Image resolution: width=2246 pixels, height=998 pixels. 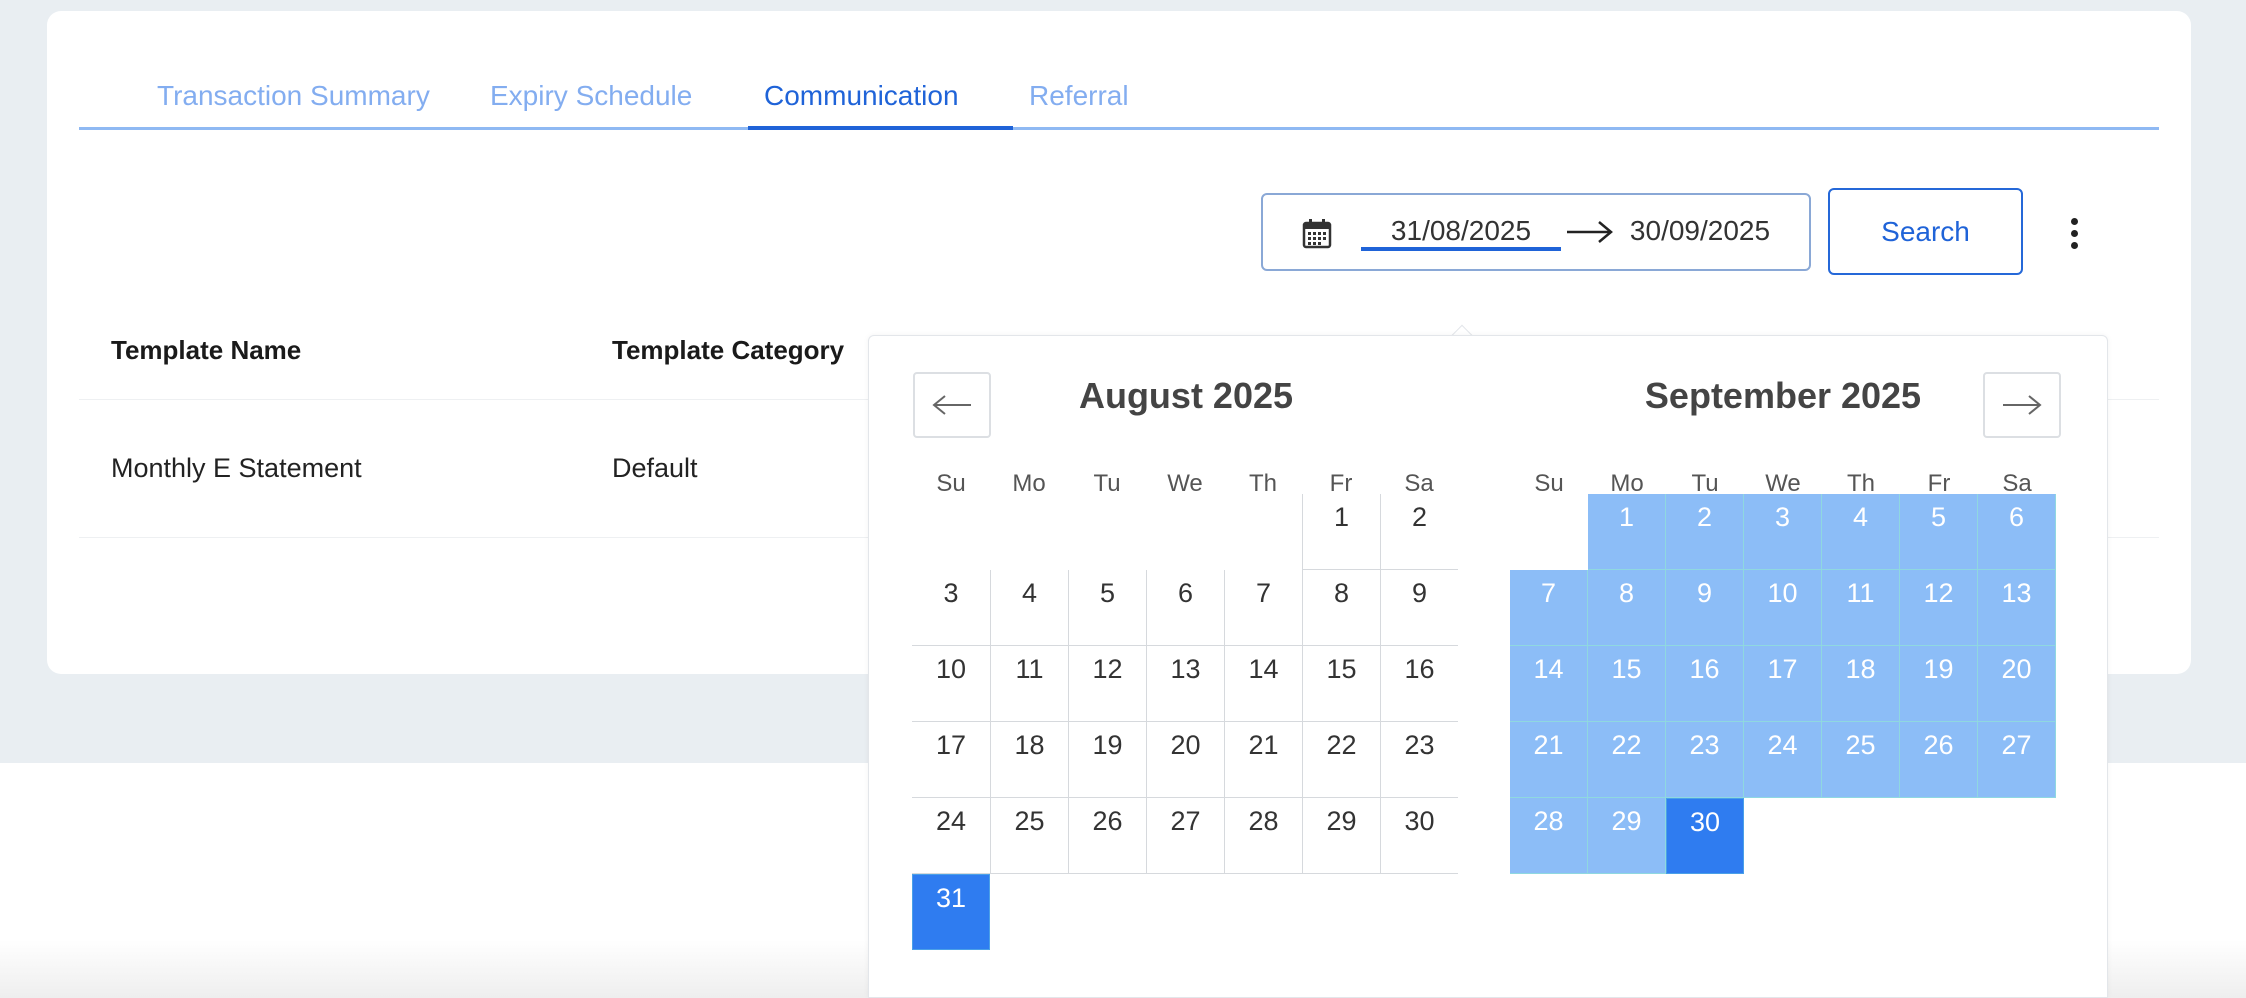 What do you see at coordinates (293, 98) in the screenshot?
I see `tab-transaction-summary: Transaction Summary` at bounding box center [293, 98].